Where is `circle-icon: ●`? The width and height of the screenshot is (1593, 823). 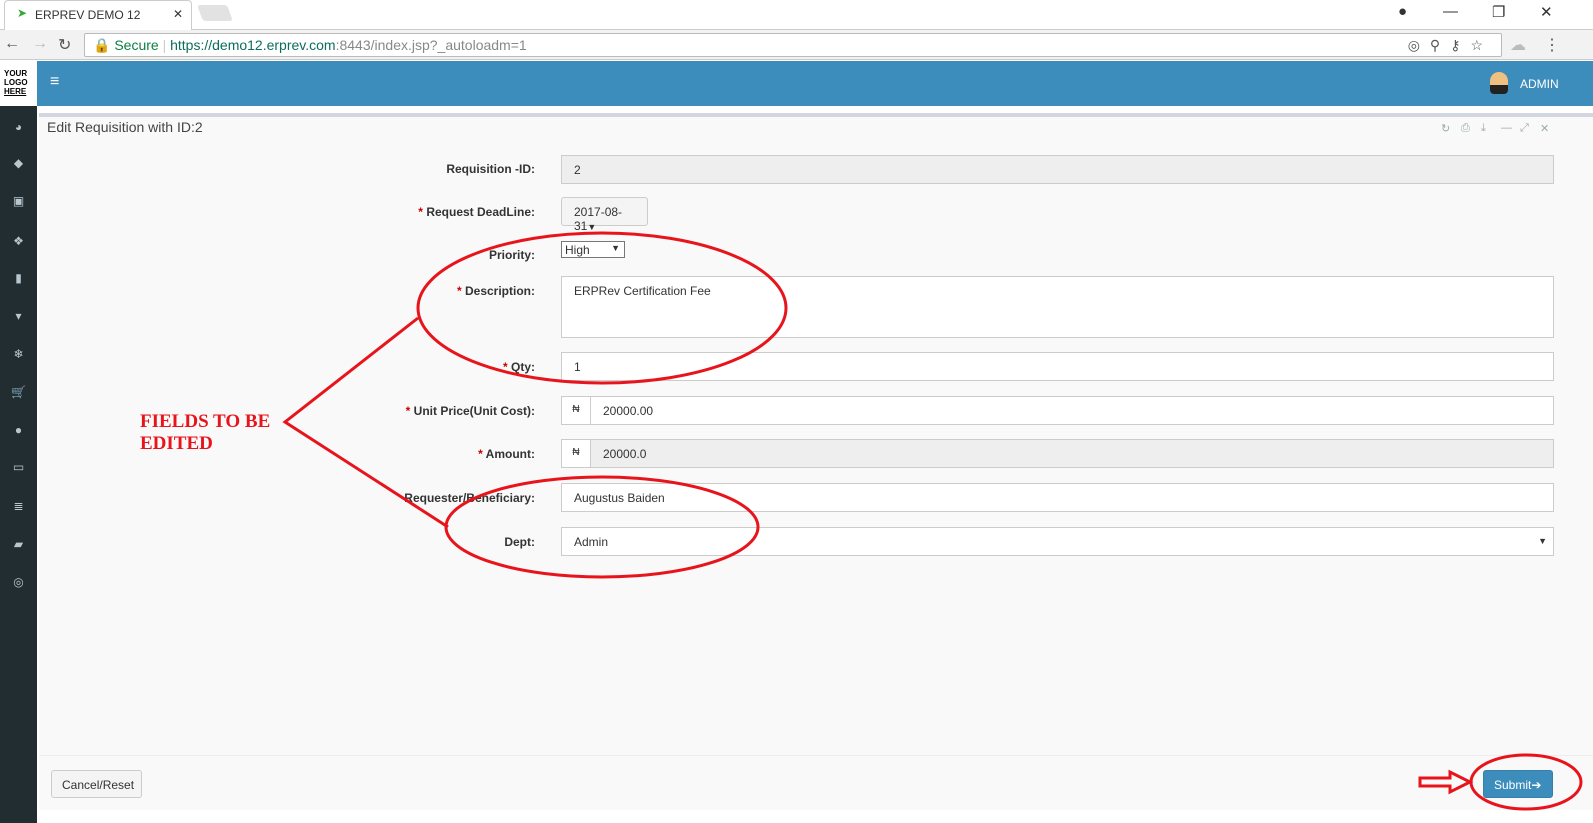 circle-icon: ● is located at coordinates (18, 430).